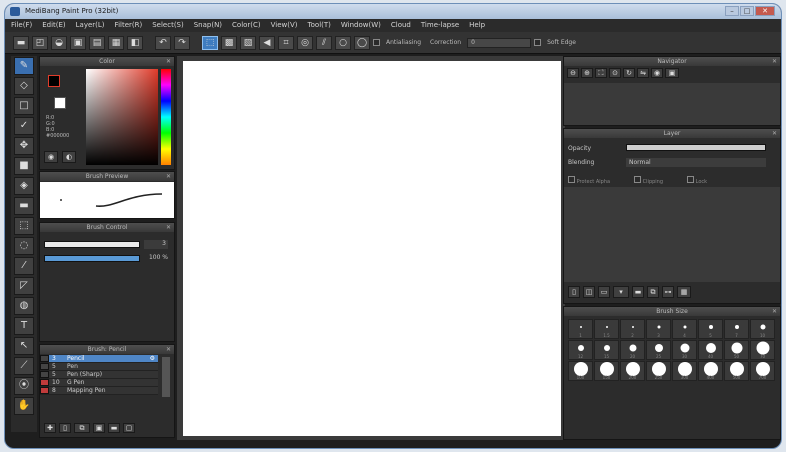 Image resolution: width=786 pixels, height=452 pixels. What do you see at coordinates (166, 377) in the screenshot?
I see `brush-list-scrollbar` at bounding box center [166, 377].